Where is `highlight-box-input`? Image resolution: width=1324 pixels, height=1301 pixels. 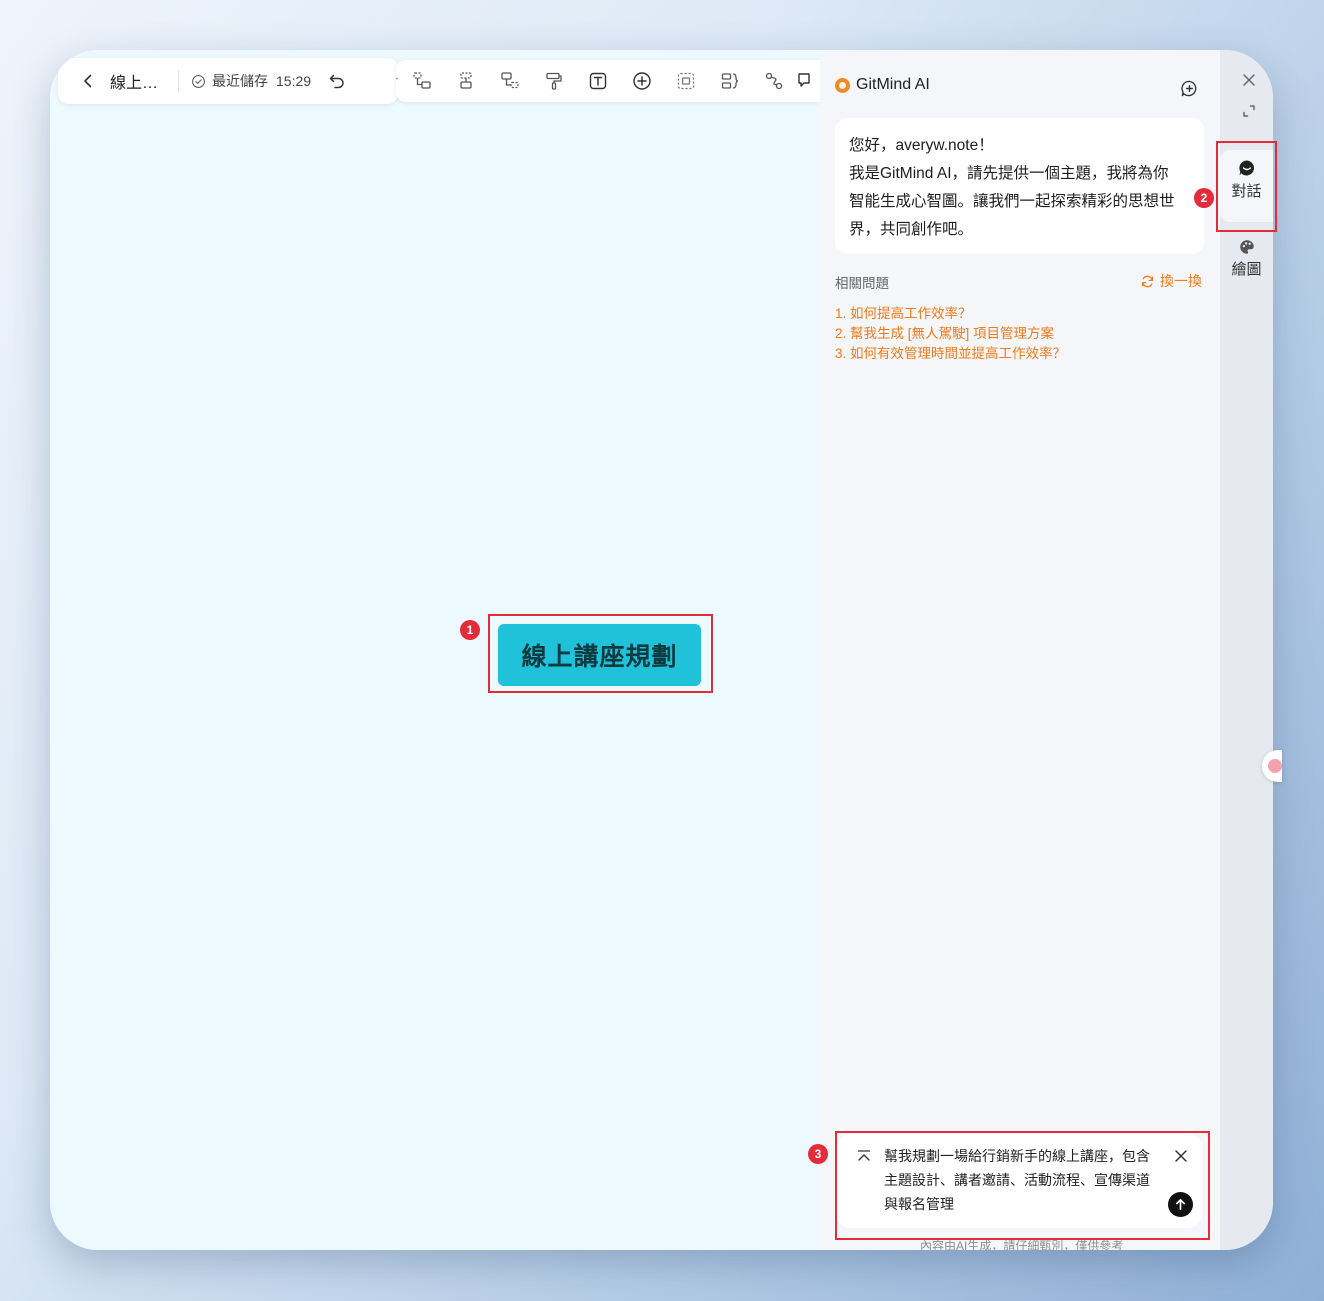
highlight-box-input is located at coordinates (1022, 1185).